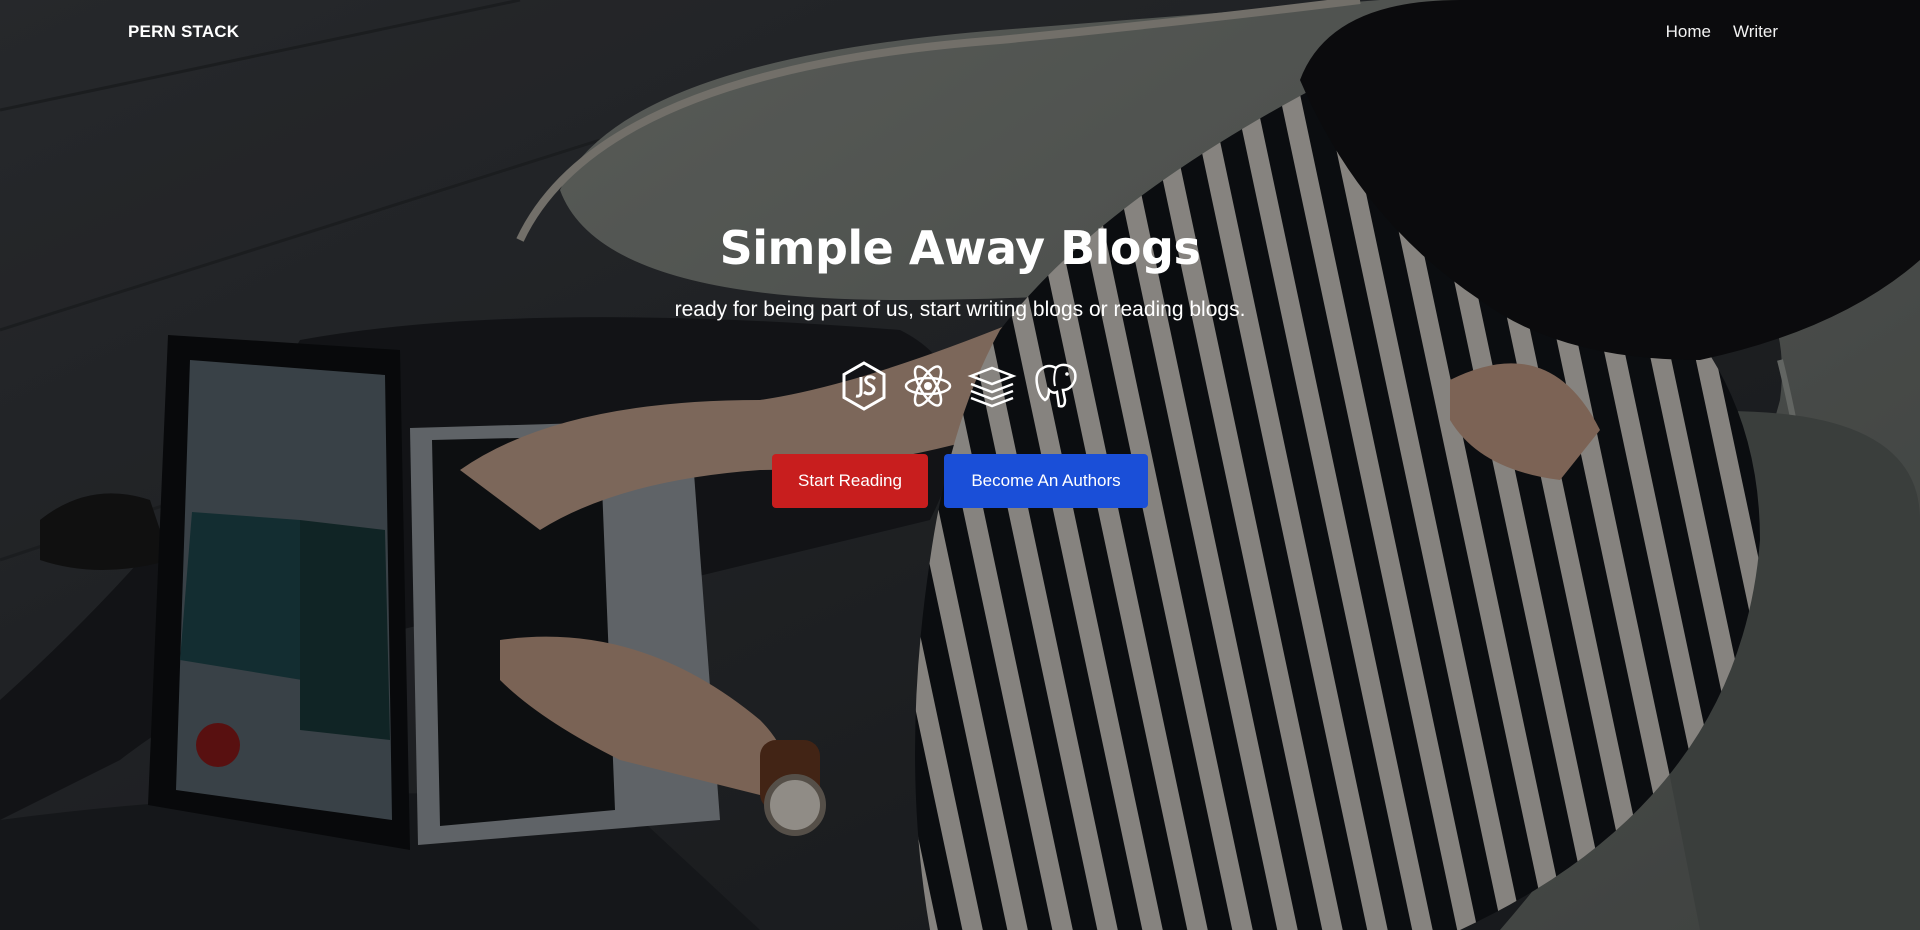 The height and width of the screenshot is (930, 1920). Describe the element at coordinates (1755, 32) in the screenshot. I see `nav-link-writer: Writer` at that location.